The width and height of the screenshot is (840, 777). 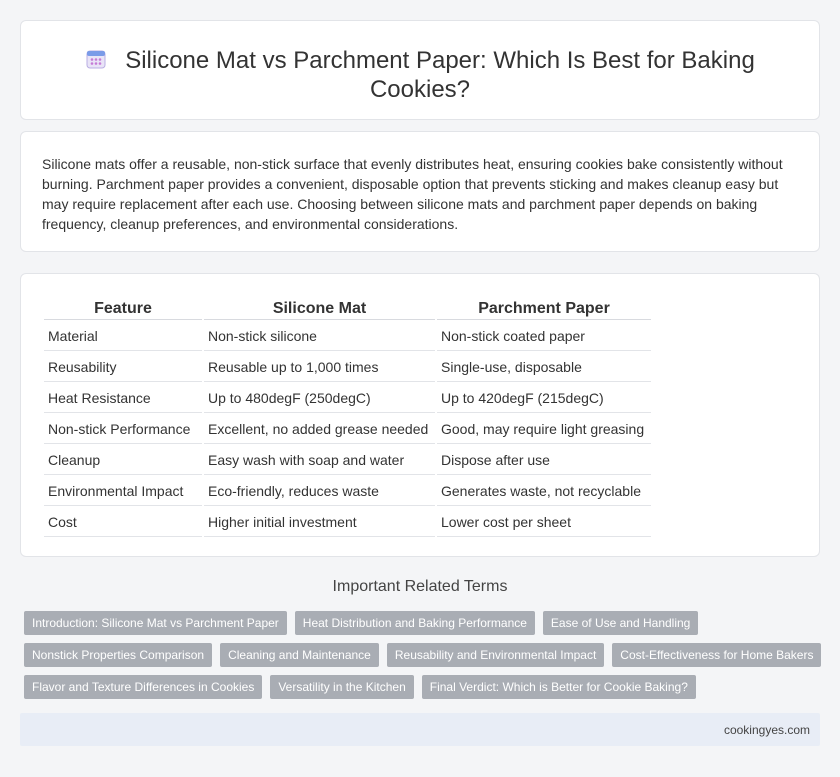 I want to click on footer-site-link: cookingyes.com, so click(x=767, y=730).